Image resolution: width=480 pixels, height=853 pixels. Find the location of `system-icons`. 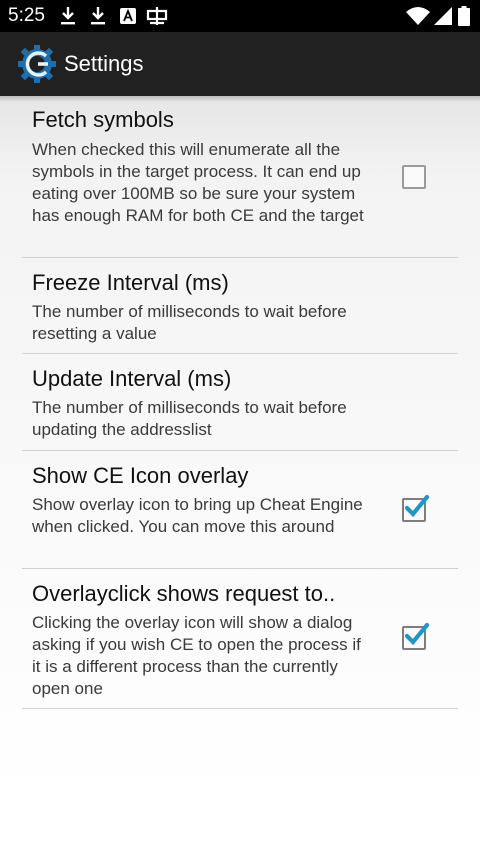

system-icons is located at coordinates (439, 16).